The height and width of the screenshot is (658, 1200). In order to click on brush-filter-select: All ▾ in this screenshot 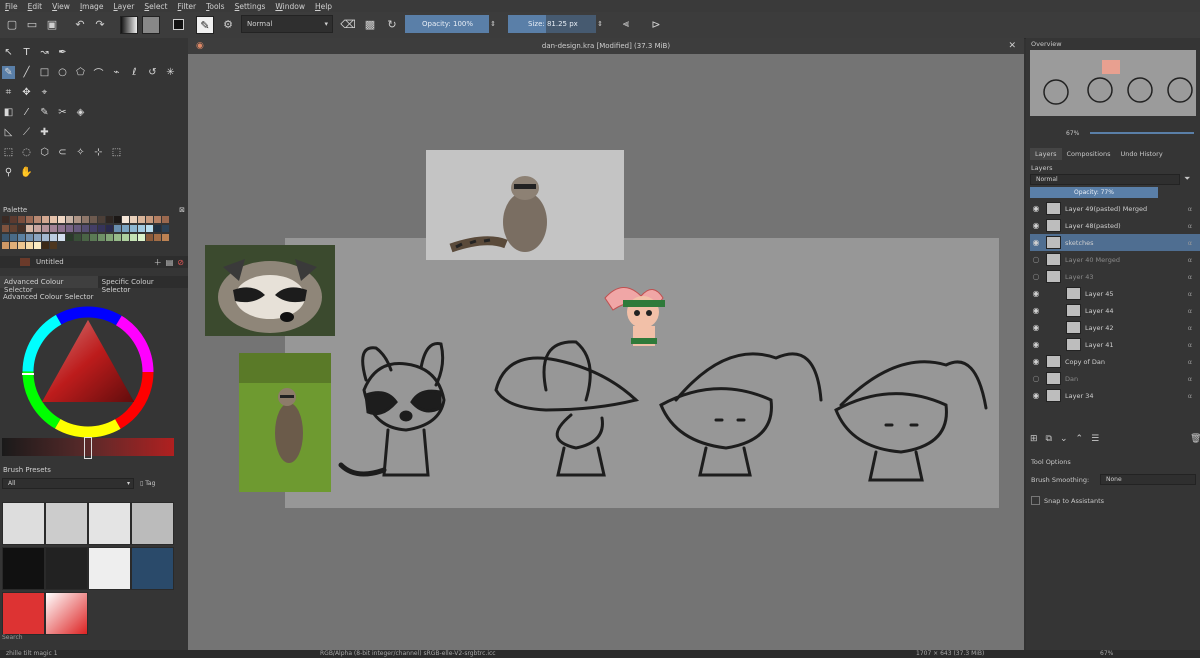, I will do `click(68, 483)`.